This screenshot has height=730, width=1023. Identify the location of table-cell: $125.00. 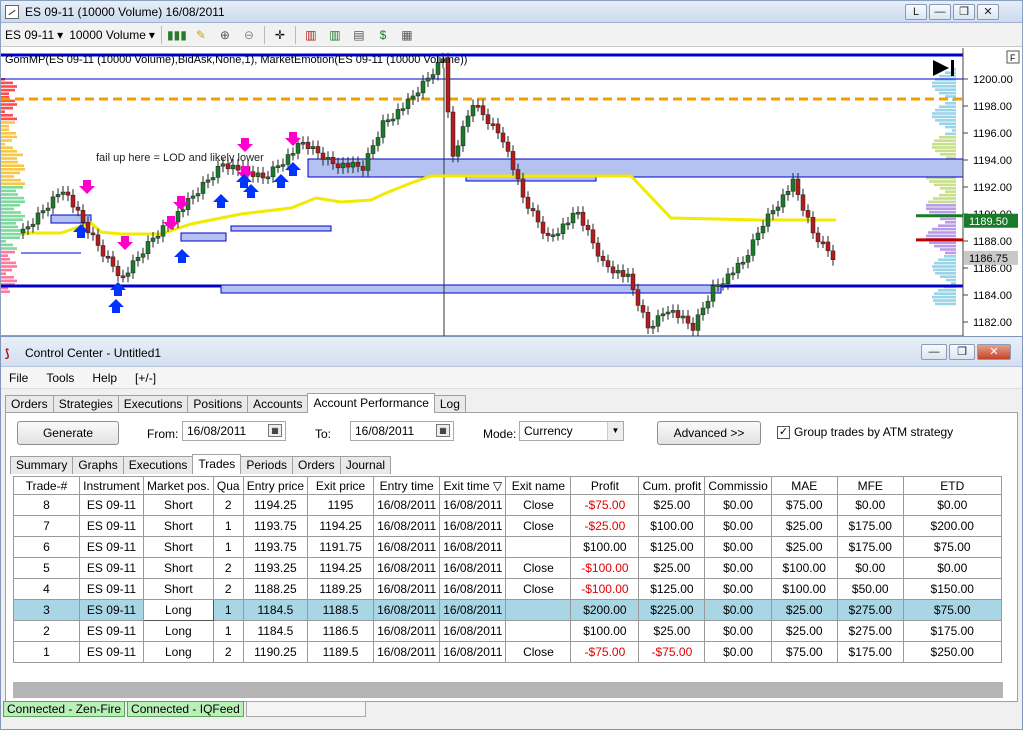
(672, 589).